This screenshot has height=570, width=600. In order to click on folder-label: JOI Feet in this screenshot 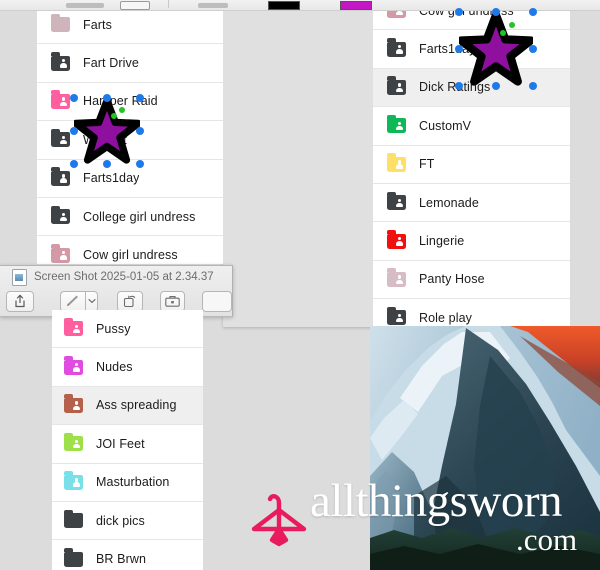, I will do `click(120, 443)`.